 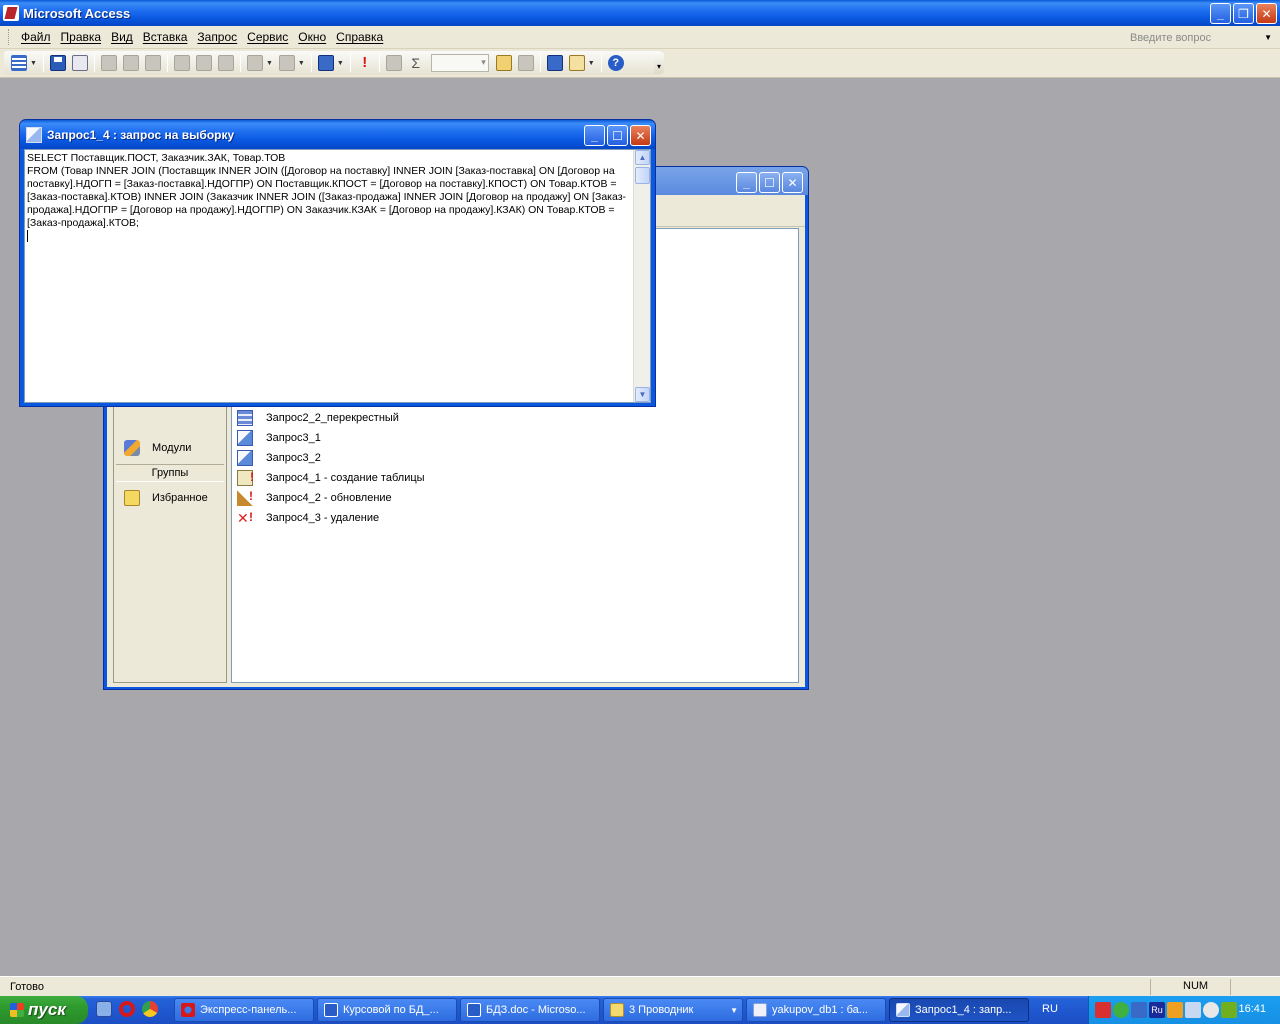 I want to click on objects-item-modules: Модули, so click(x=157, y=448).